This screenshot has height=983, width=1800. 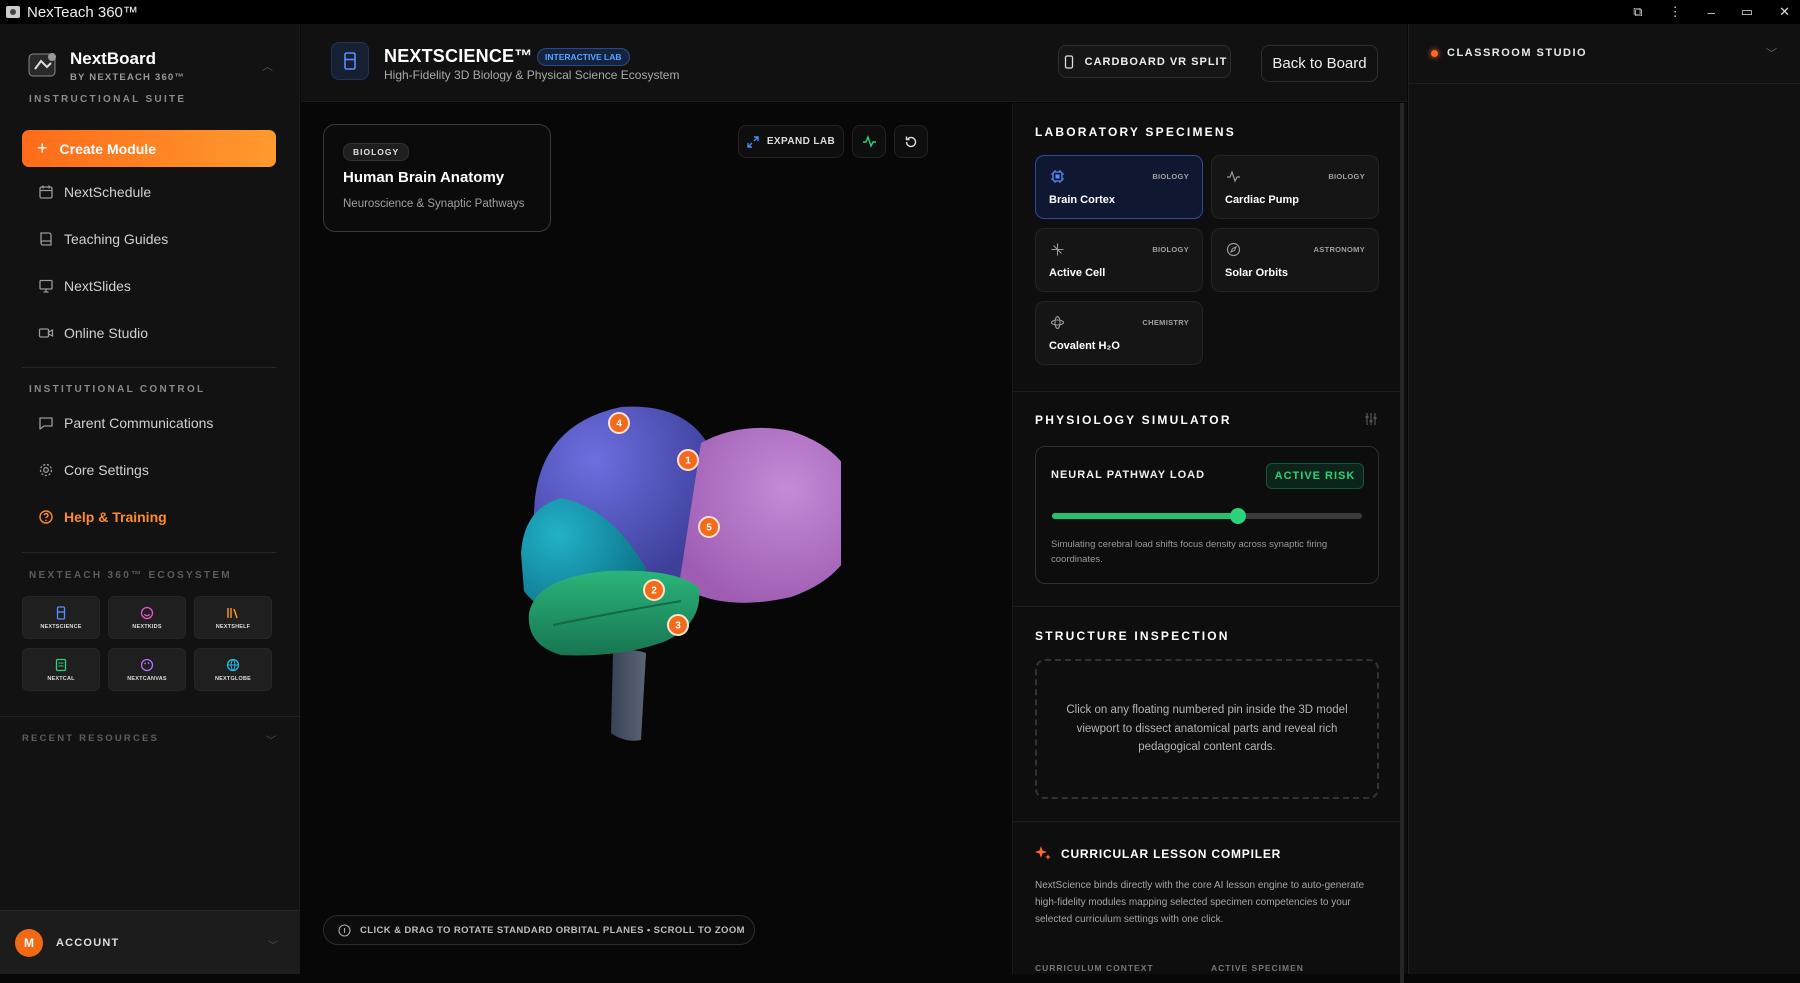 I want to click on brand-name: NextBoard, so click(x=113, y=58).